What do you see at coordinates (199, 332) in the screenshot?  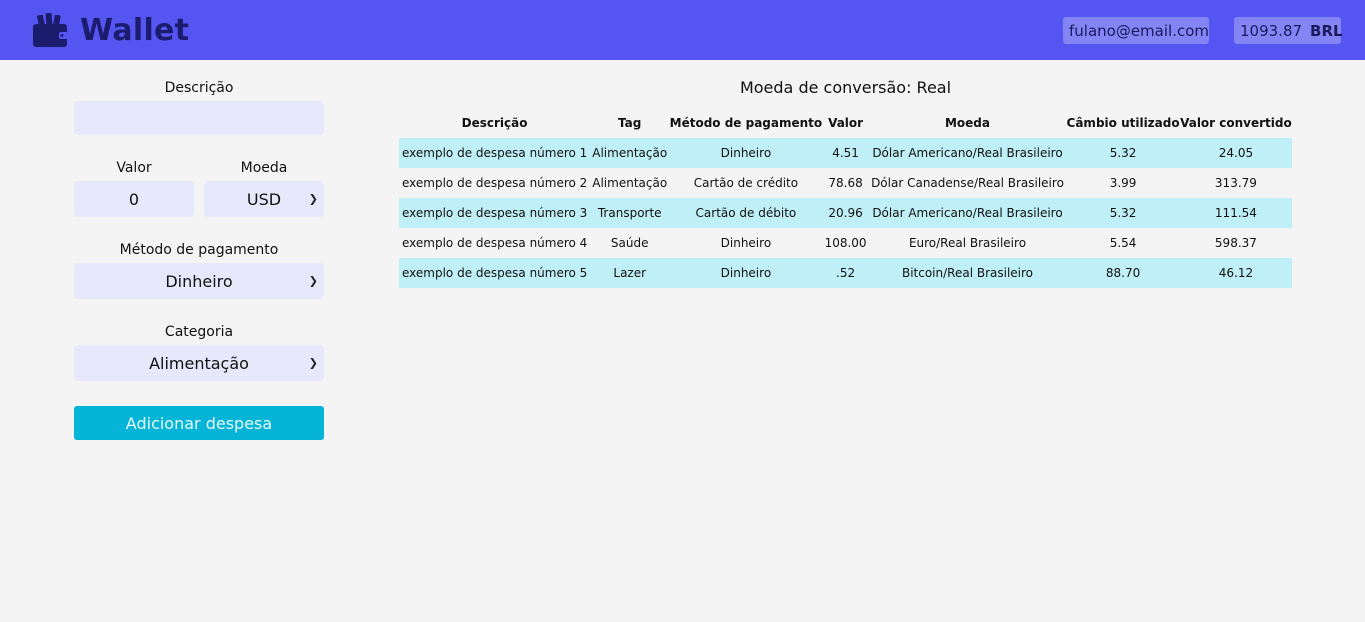 I see `category-label: Categoria` at bounding box center [199, 332].